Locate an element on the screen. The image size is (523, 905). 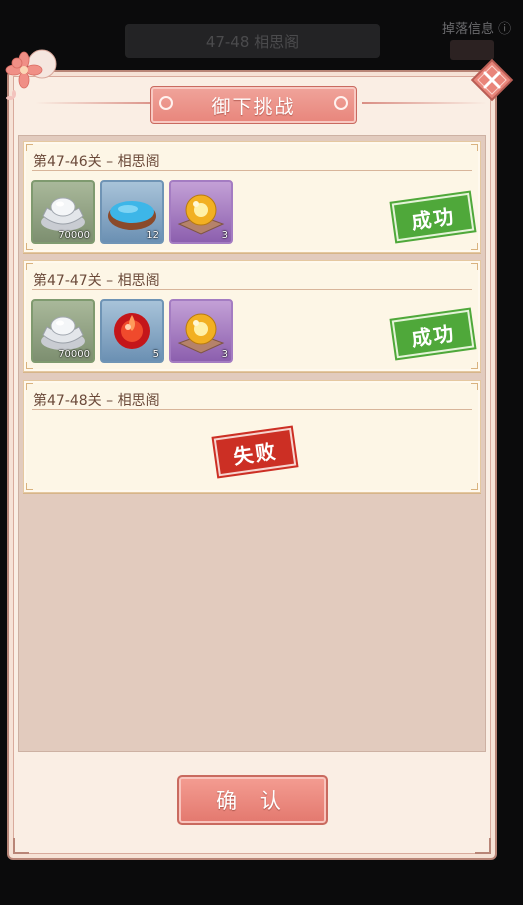
dialog-title: 御下挑战 is located at coordinates (253, 106).